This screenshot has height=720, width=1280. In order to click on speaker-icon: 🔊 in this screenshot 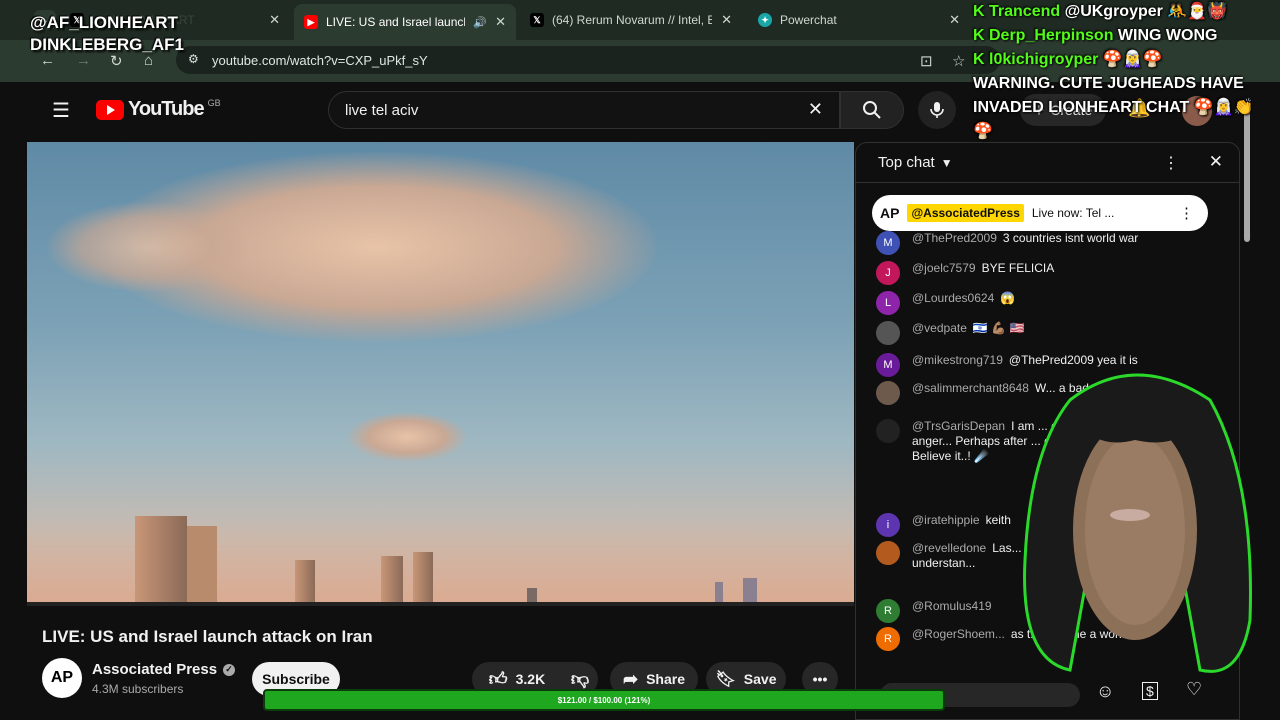, I will do `click(480, 22)`.